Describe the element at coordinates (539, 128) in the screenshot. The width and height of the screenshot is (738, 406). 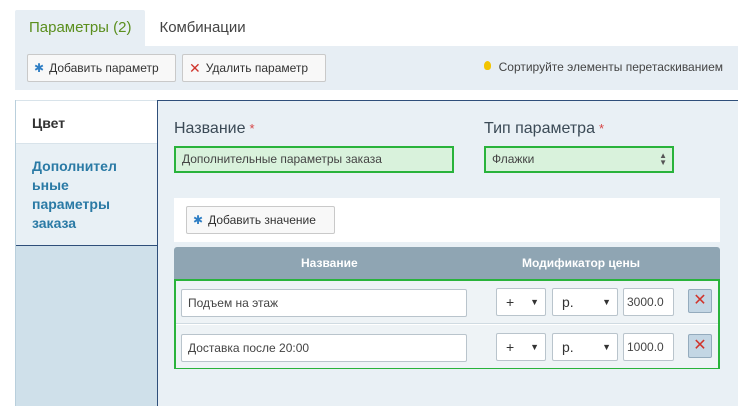
I see `type-label-text: Тип параметра` at that location.